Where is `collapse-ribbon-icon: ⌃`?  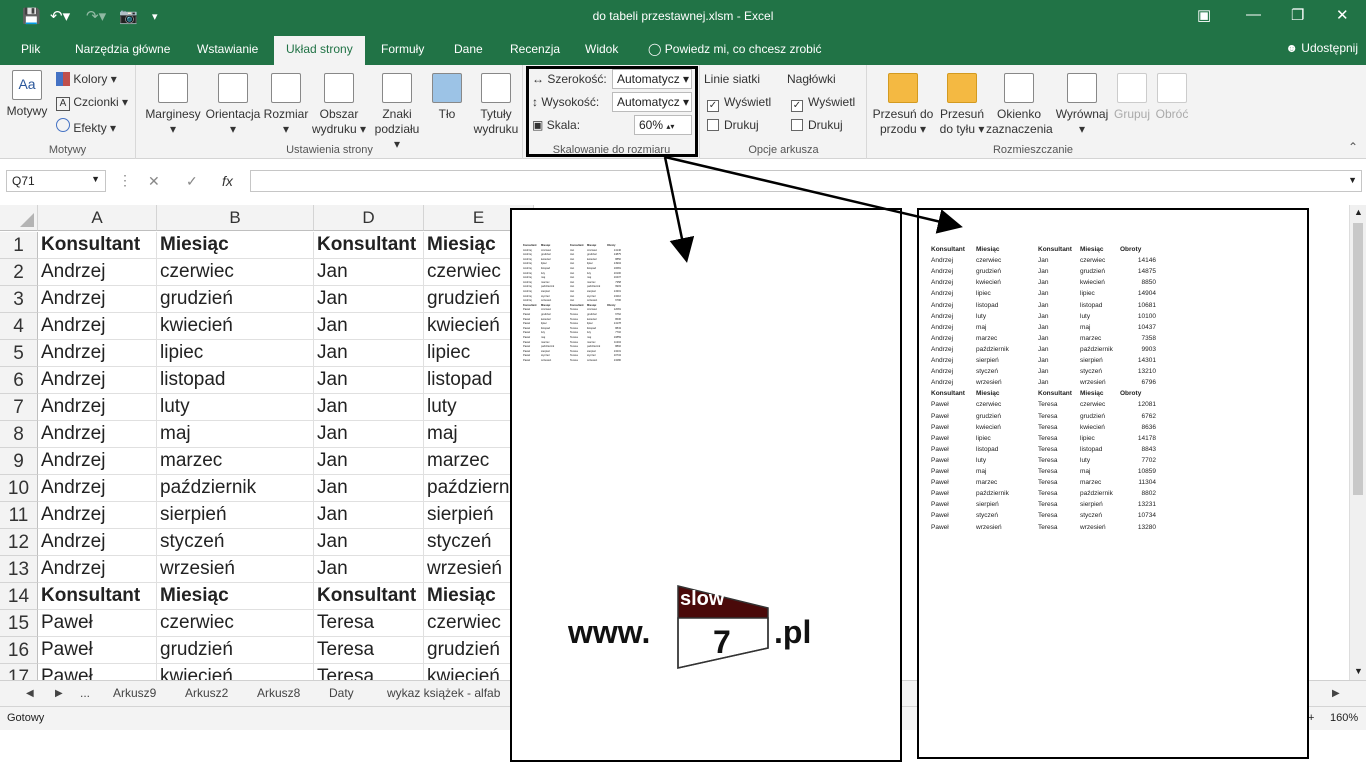
collapse-ribbon-icon: ⌃ is located at coordinates (1353, 147).